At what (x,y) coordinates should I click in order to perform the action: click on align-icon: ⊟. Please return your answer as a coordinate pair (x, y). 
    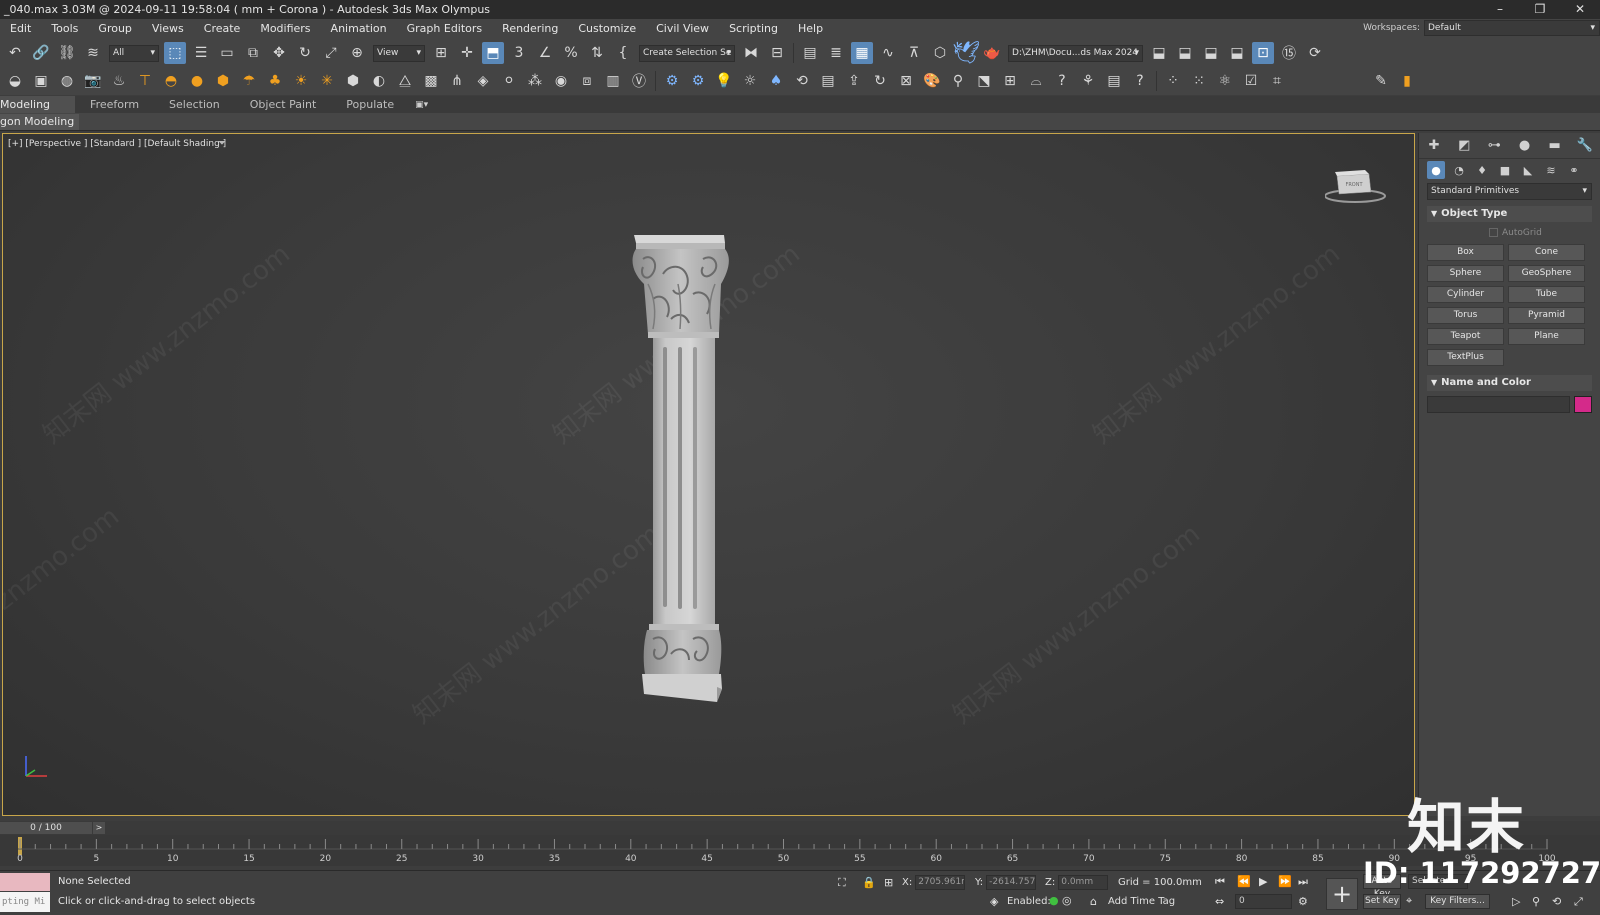
    Looking at the image, I should click on (777, 53).